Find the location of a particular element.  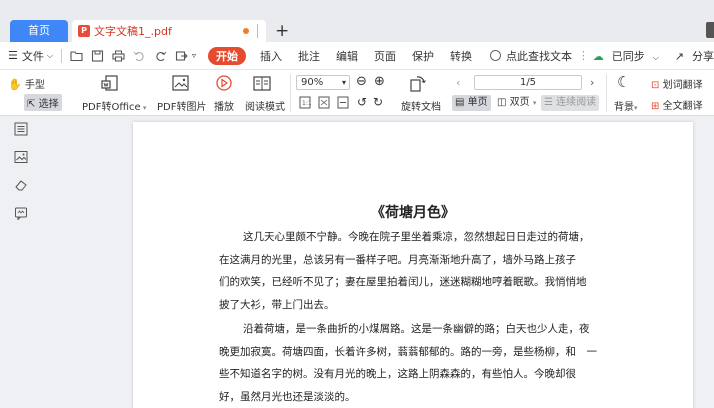

single-page-label: 单页 is located at coordinates (477, 102).